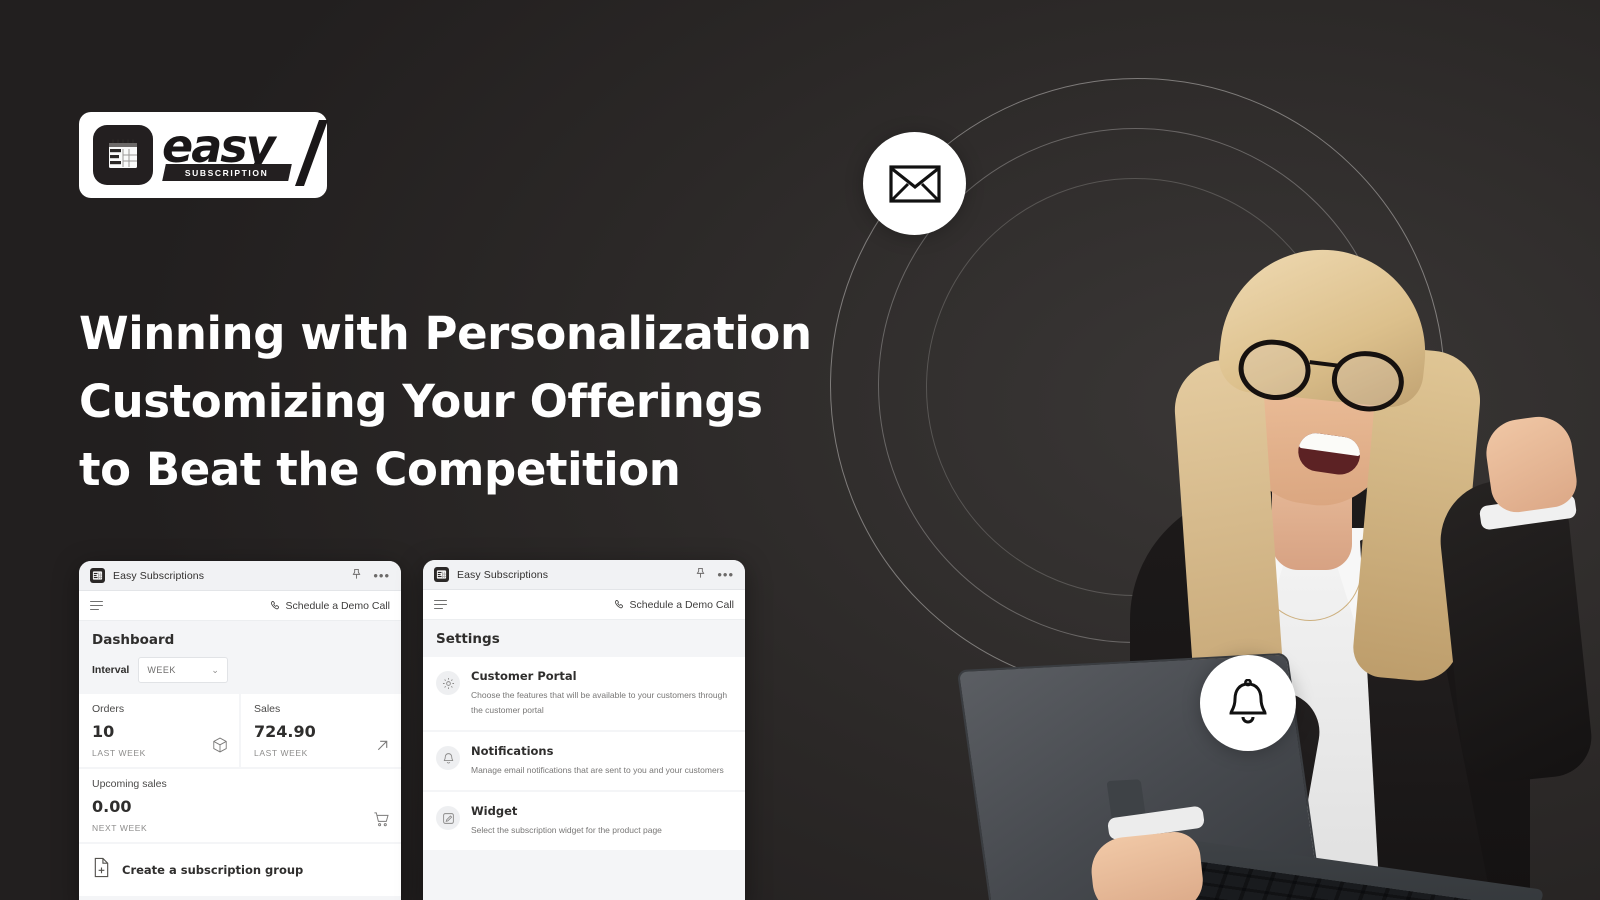  What do you see at coordinates (101, 870) in the screenshot?
I see `file-plus-icon` at bounding box center [101, 870].